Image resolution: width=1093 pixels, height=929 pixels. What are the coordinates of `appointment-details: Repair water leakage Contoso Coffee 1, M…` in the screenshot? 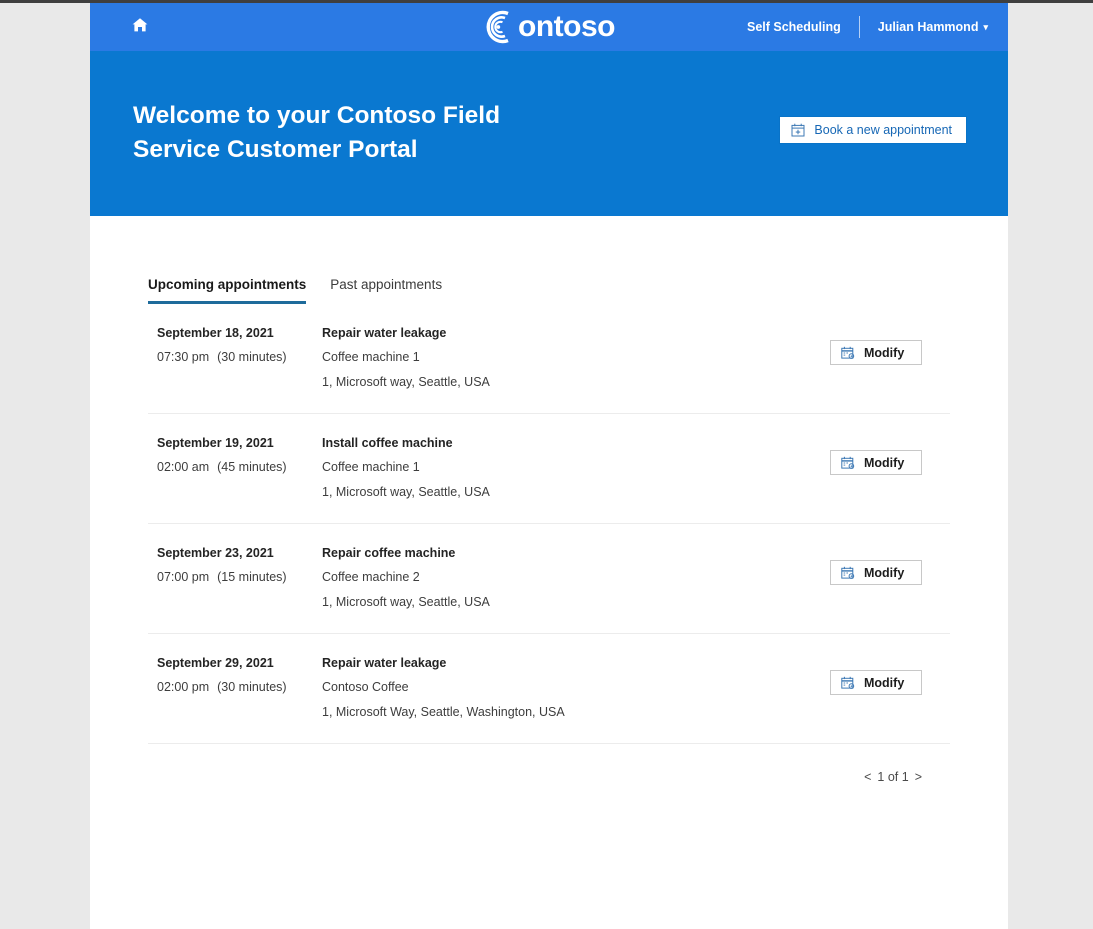 It's located at (553, 687).